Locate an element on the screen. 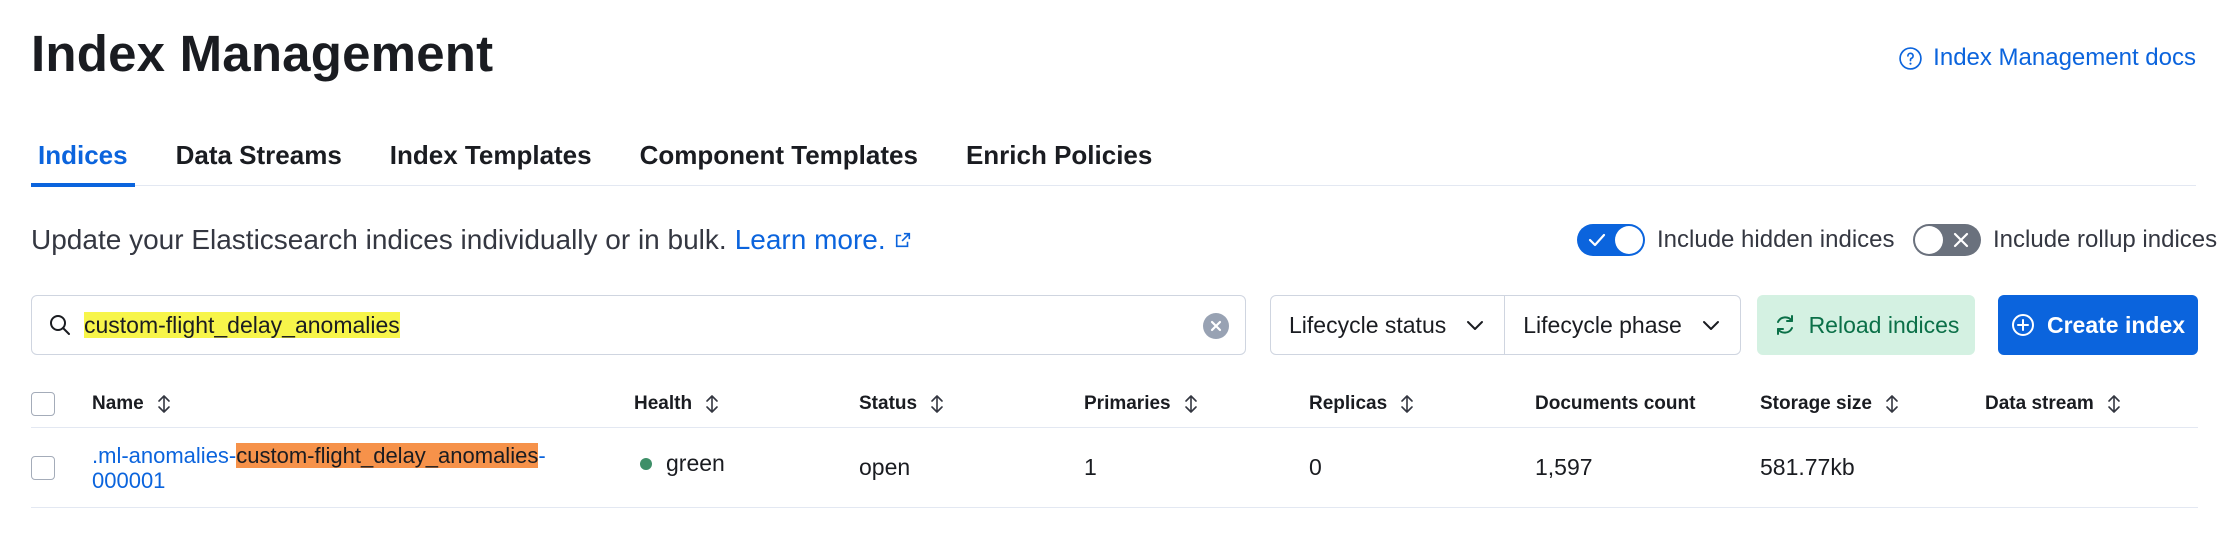 The width and height of the screenshot is (2226, 550). column-header-storage-size: Storage size is located at coordinates (1830, 403).